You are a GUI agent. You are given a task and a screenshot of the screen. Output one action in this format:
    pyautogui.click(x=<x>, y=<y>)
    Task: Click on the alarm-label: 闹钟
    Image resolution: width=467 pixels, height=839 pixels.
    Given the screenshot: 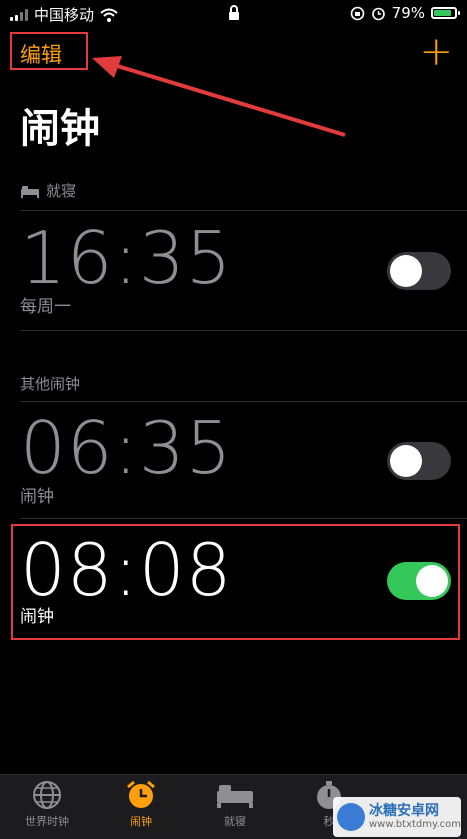 What is the action you would take?
    pyautogui.click(x=37, y=497)
    